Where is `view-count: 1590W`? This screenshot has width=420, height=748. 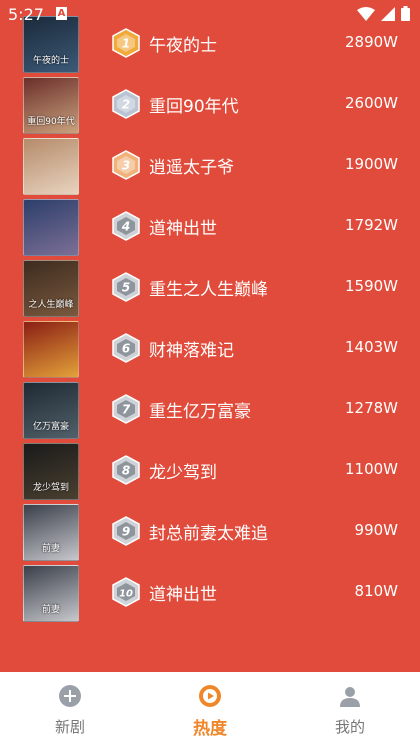 view-count: 1590W is located at coordinates (371, 286).